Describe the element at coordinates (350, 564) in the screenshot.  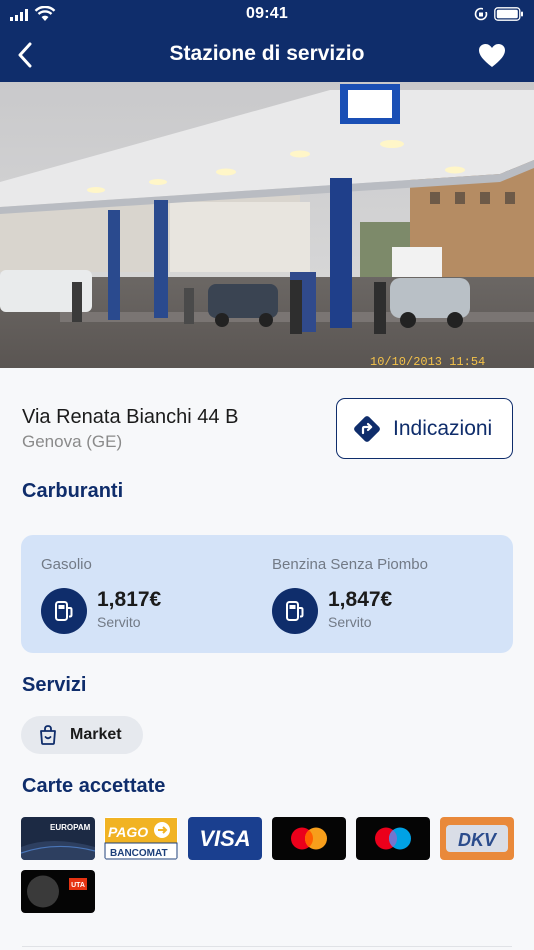
I see `fuel-name: Benzina Senza Piombo` at that location.